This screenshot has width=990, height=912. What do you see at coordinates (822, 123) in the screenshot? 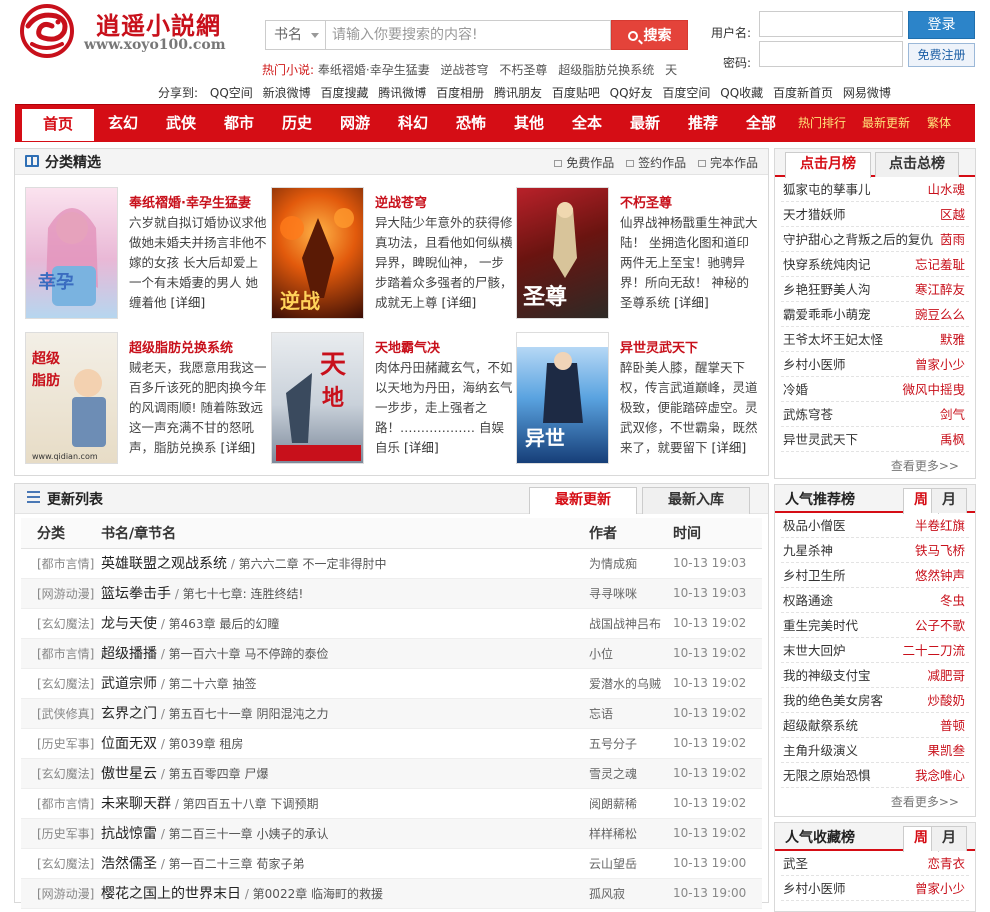
I see `nav-item-hot-rank: 热门排行` at bounding box center [822, 123].